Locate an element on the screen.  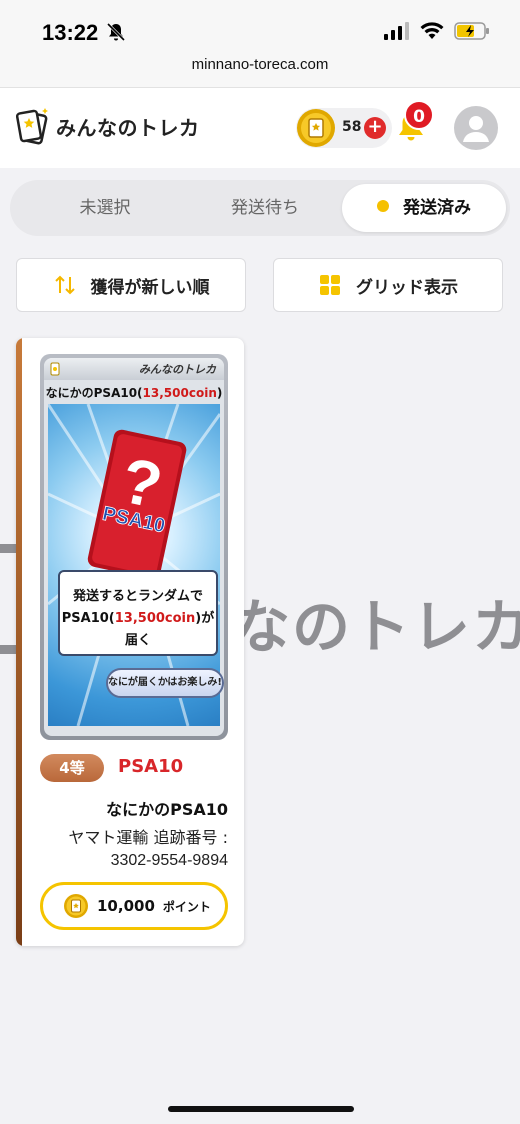
points-button: 10,000 ポイント is located at coordinates (134, 906).